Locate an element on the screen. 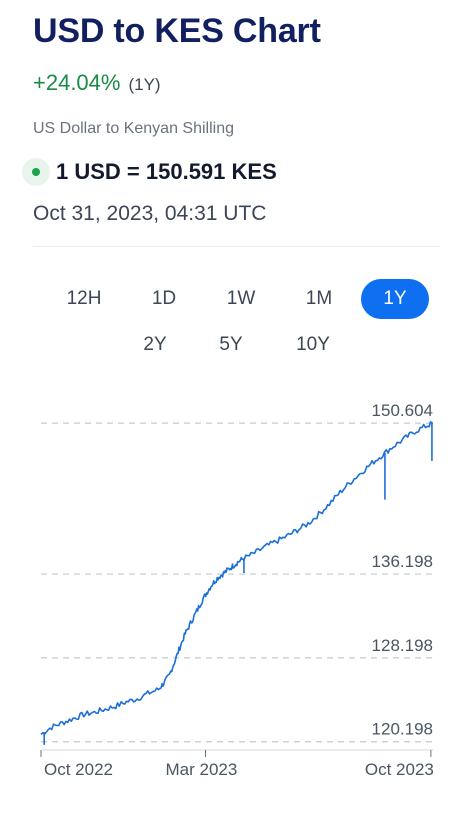 This screenshot has width=474, height=814. rate-row: 1 USD = 150.591 KES is located at coordinates (149, 172).